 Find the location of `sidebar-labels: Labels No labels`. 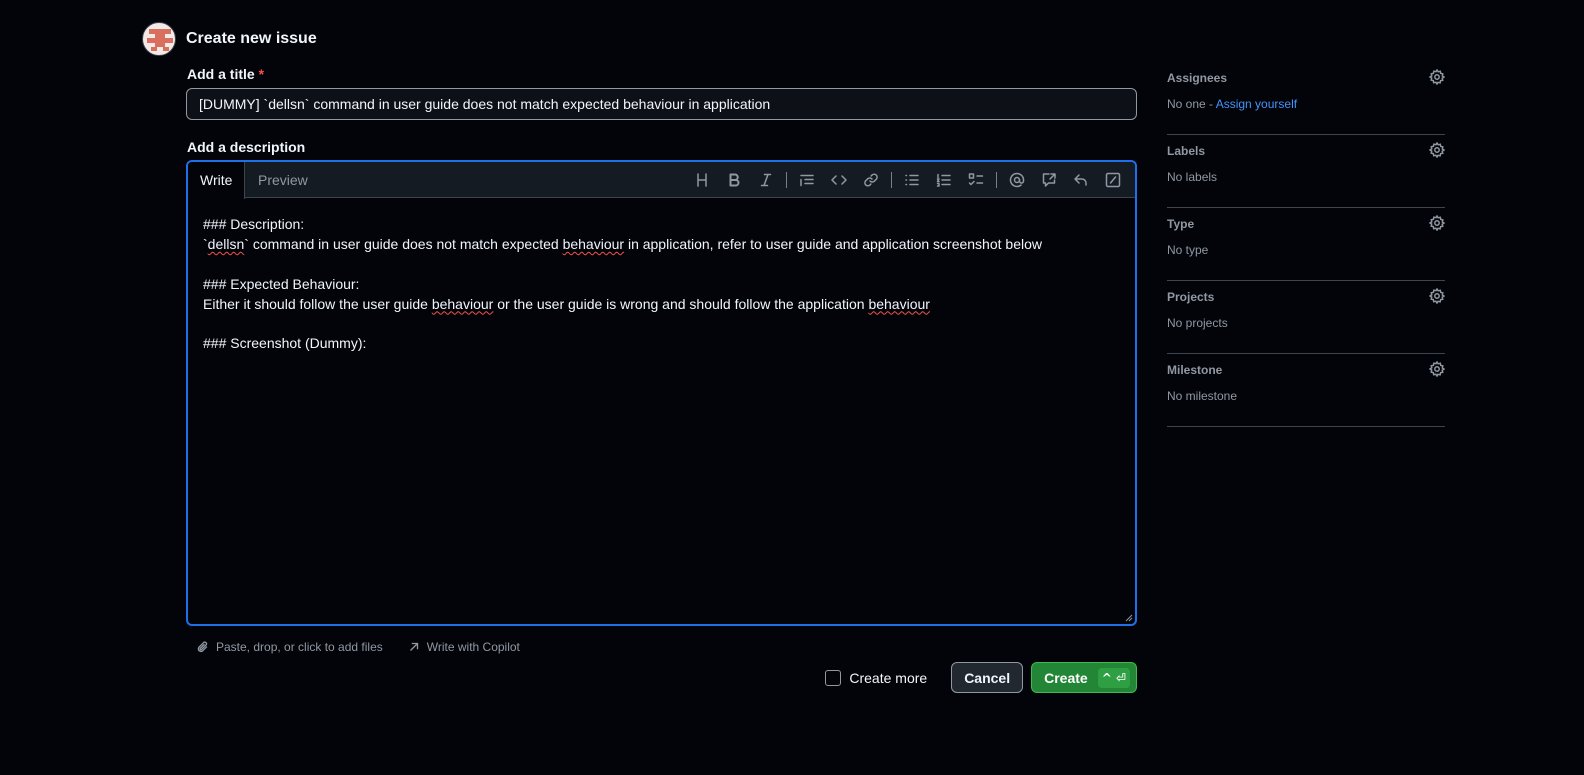

sidebar-labels: Labels No labels is located at coordinates (1306, 171).